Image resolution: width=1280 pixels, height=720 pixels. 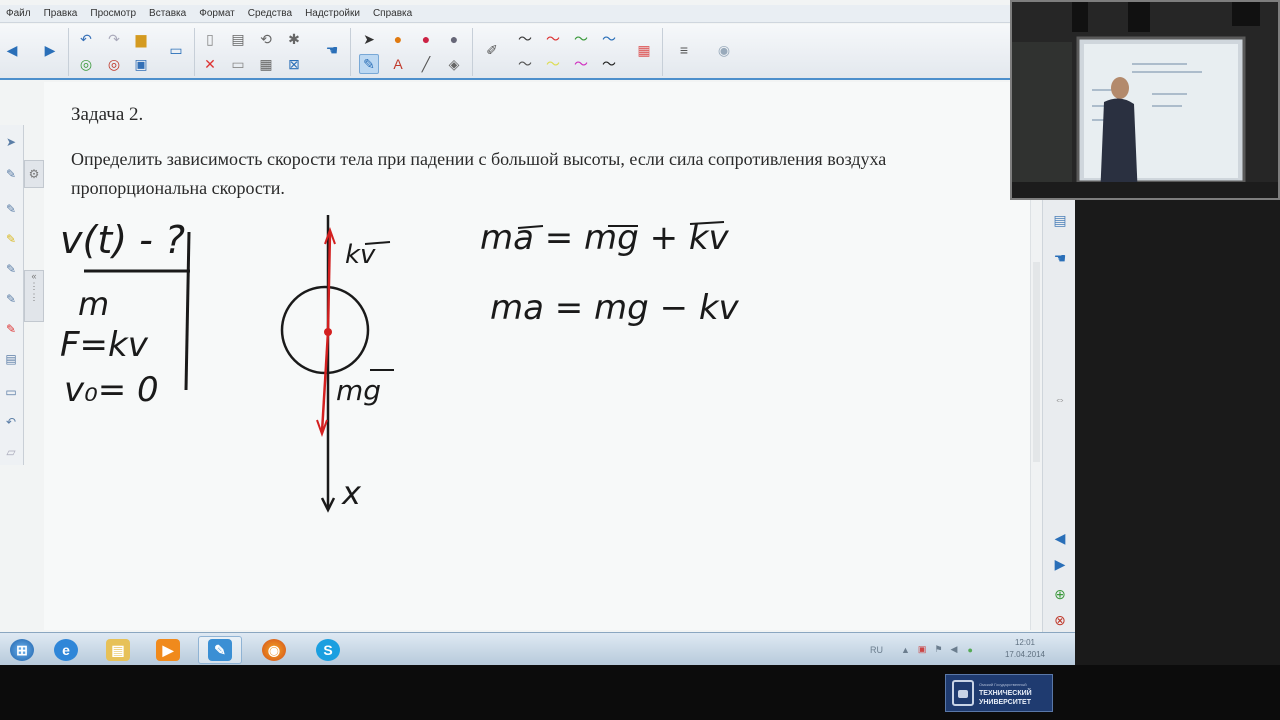 What do you see at coordinates (359, 390) in the screenshot?
I see `gravity-force-label: mg` at bounding box center [359, 390].